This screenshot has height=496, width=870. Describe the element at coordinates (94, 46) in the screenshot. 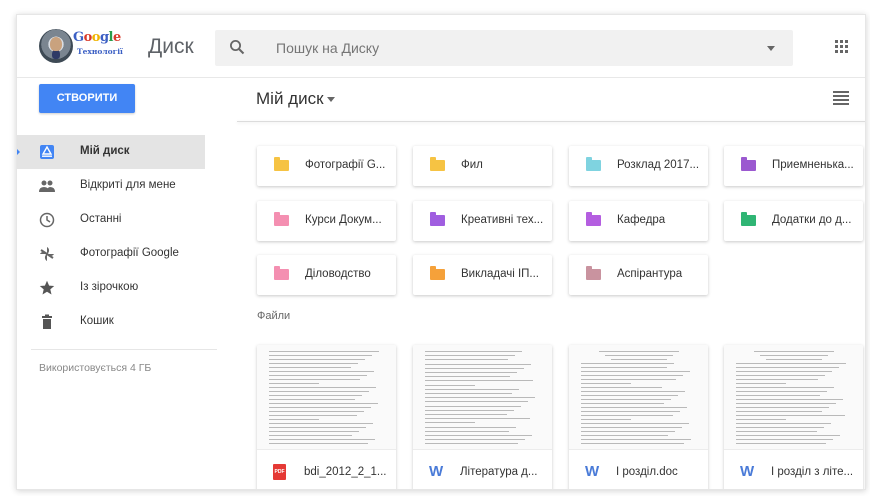

I see `logo: Google Технології` at that location.